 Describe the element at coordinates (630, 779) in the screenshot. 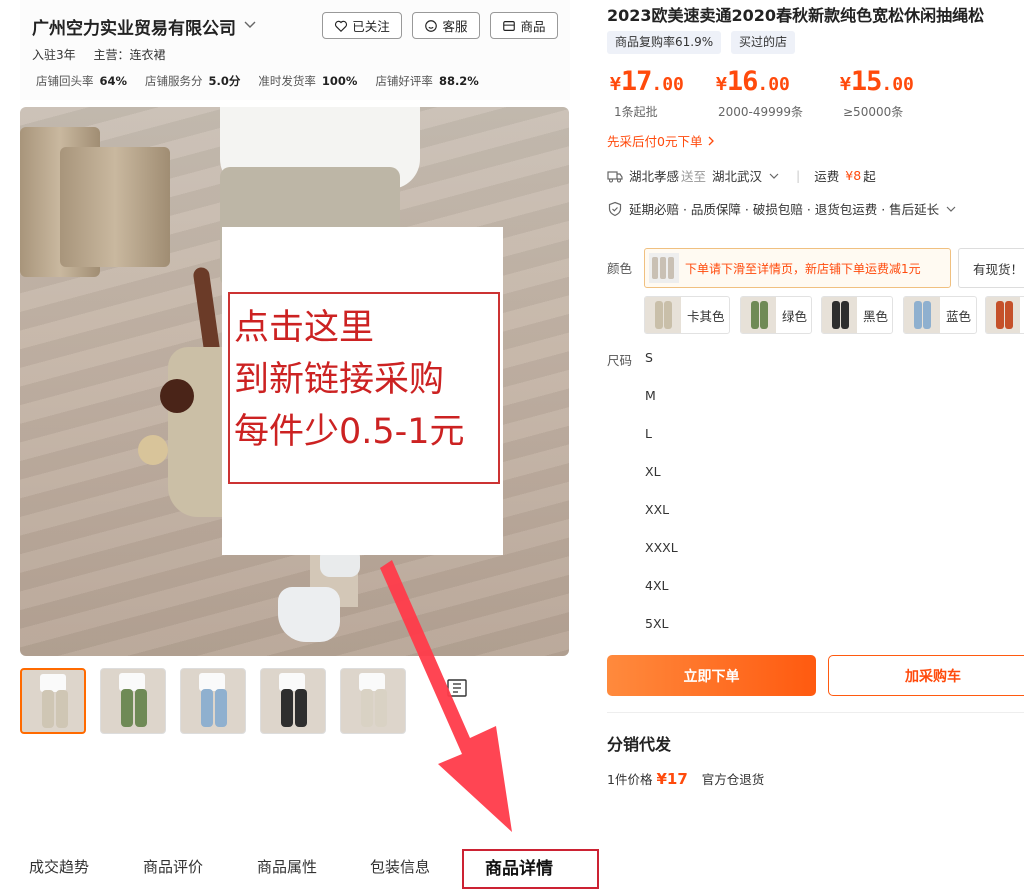

I see `distribution-price-label: 1件价格` at that location.